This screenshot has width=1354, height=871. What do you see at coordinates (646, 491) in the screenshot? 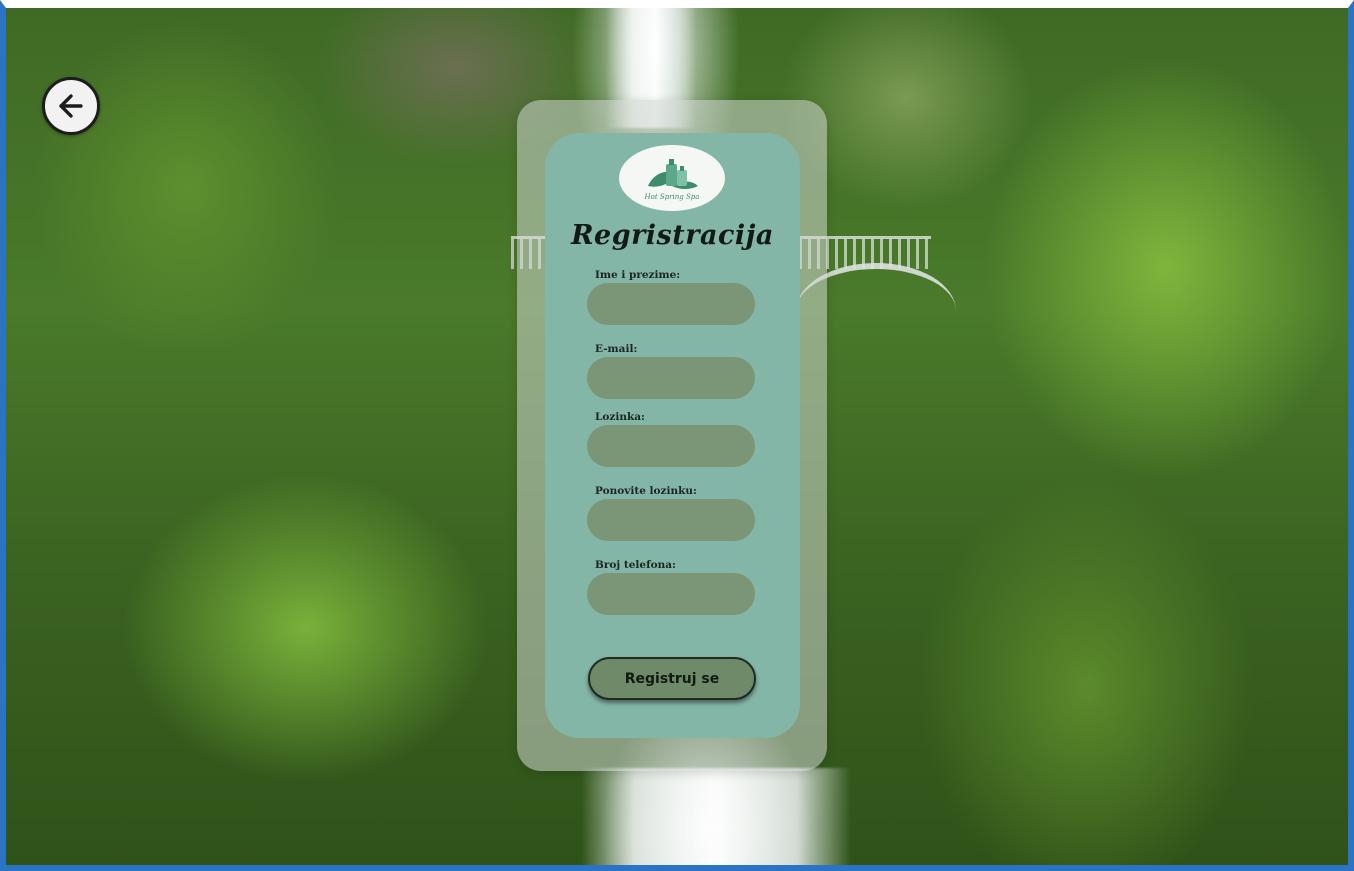
I see `repeat-password-label: Ponovite lozinku:` at bounding box center [646, 491].